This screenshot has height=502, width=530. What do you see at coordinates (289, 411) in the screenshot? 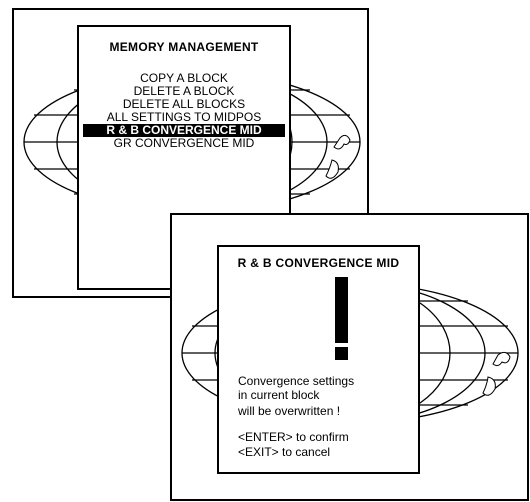
I see `dialog-message-line: will be overwritten !` at bounding box center [289, 411].